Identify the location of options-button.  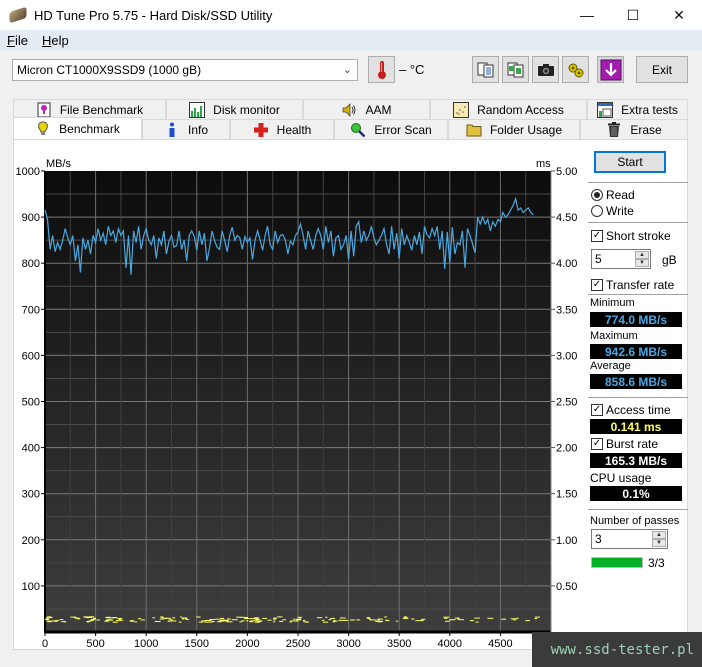
(575, 69).